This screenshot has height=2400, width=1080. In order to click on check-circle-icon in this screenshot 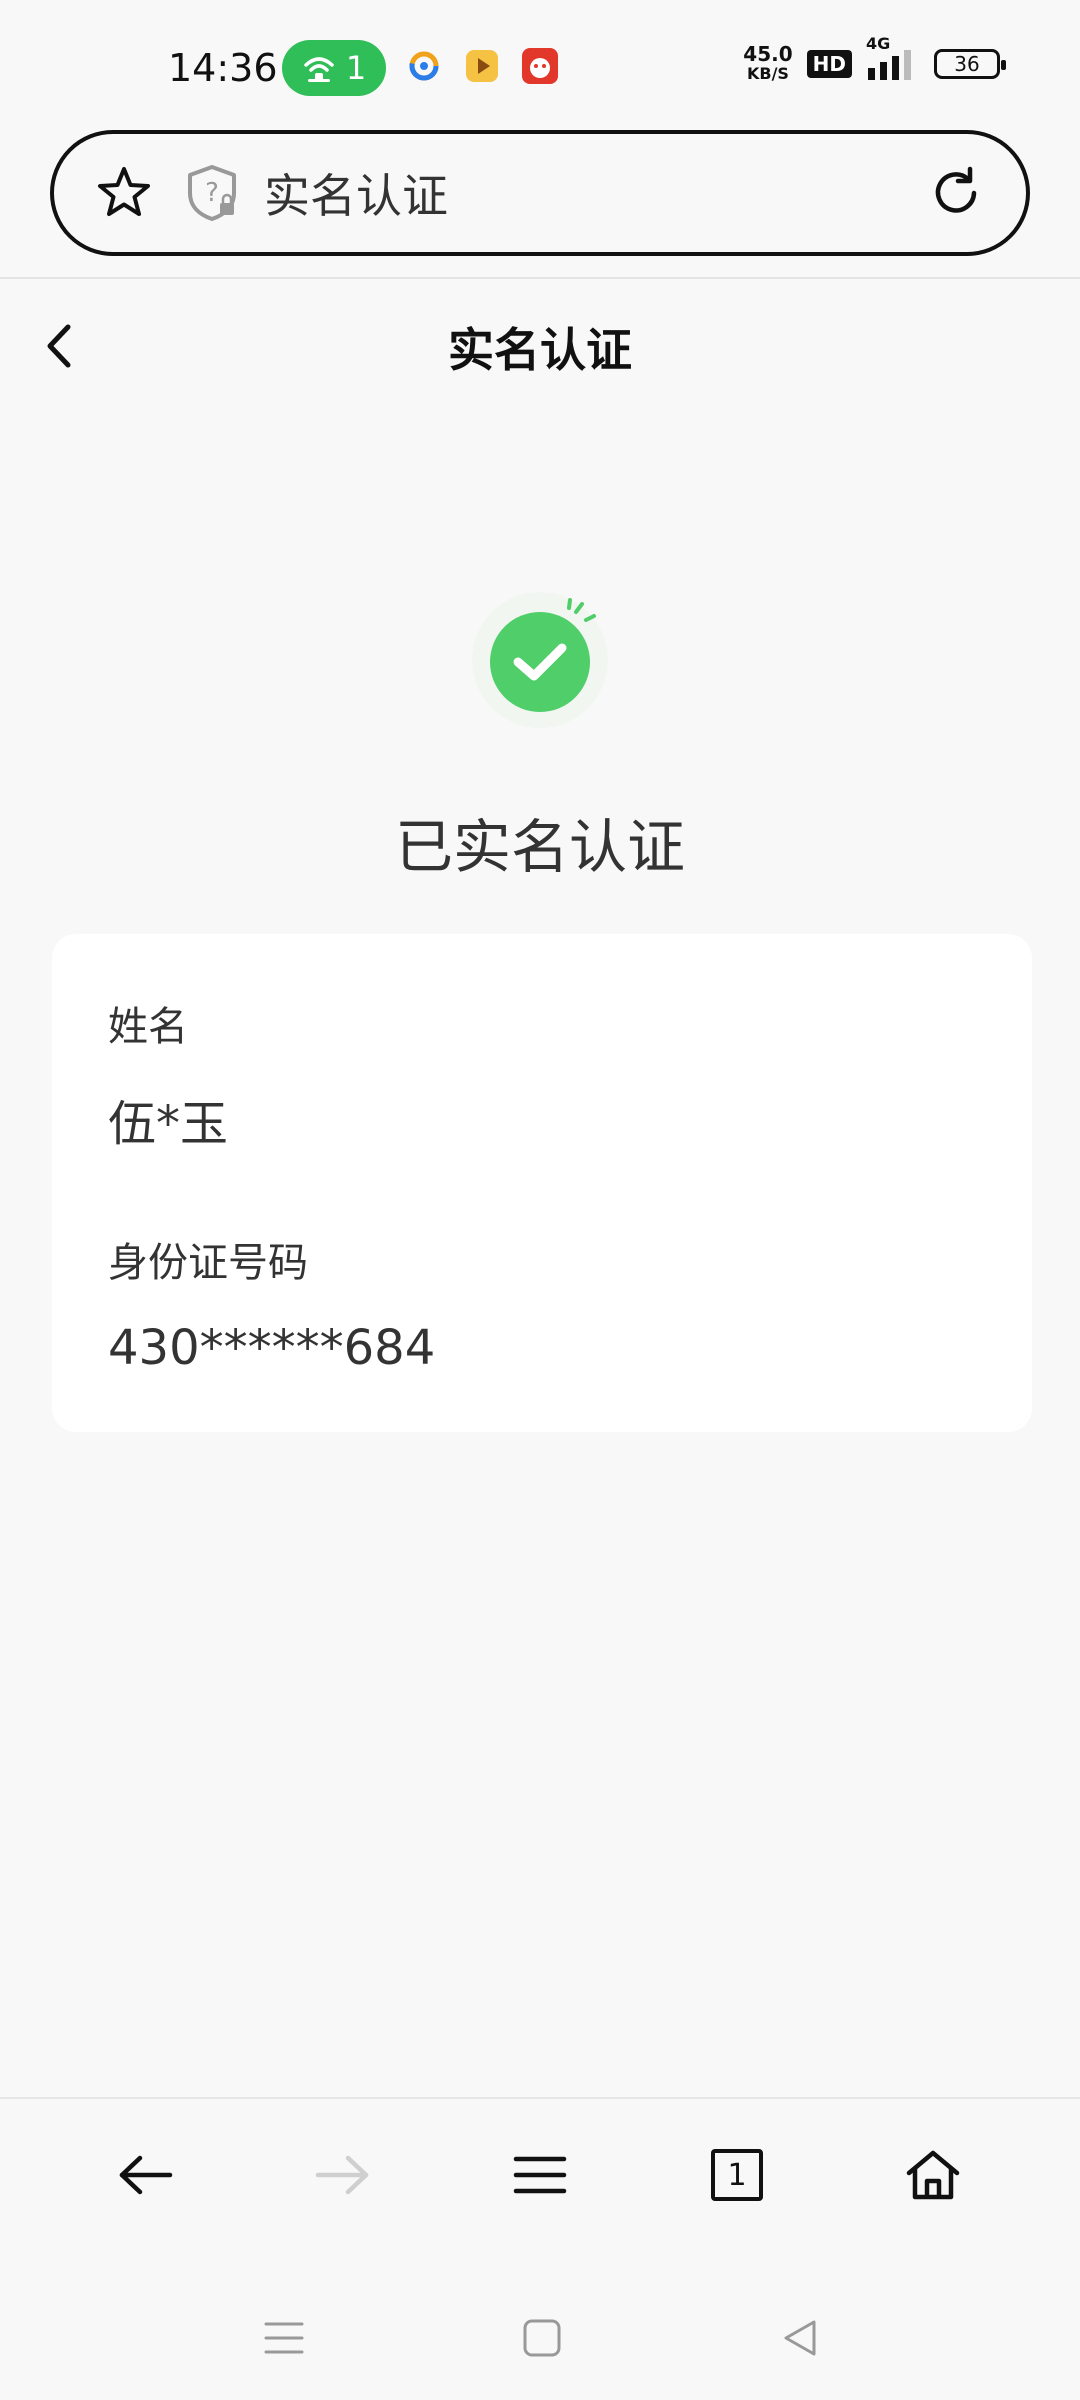, I will do `click(540, 660)`.